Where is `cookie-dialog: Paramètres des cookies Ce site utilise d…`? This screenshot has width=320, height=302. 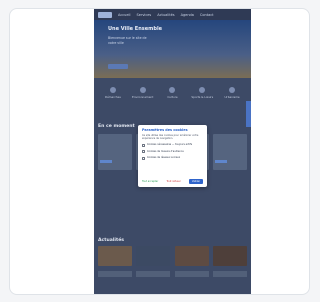
cookie-dialog: Paramètres des cookies Ce site utilise d… is located at coordinates (172, 156).